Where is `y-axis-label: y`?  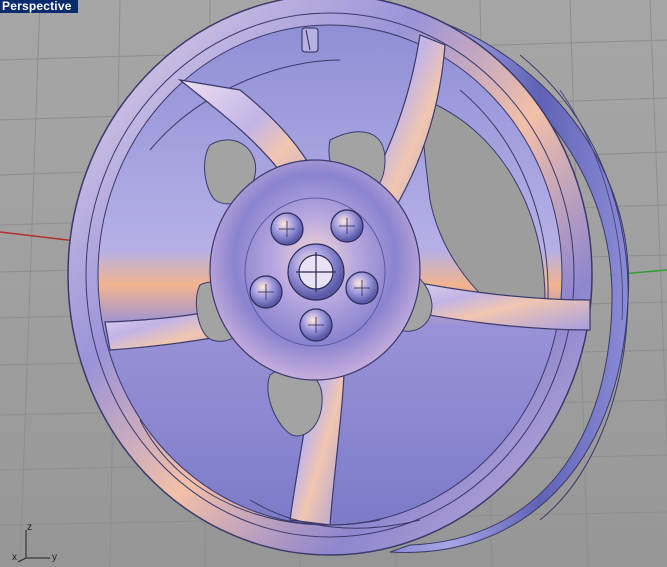 y-axis-label: y is located at coordinates (54, 557).